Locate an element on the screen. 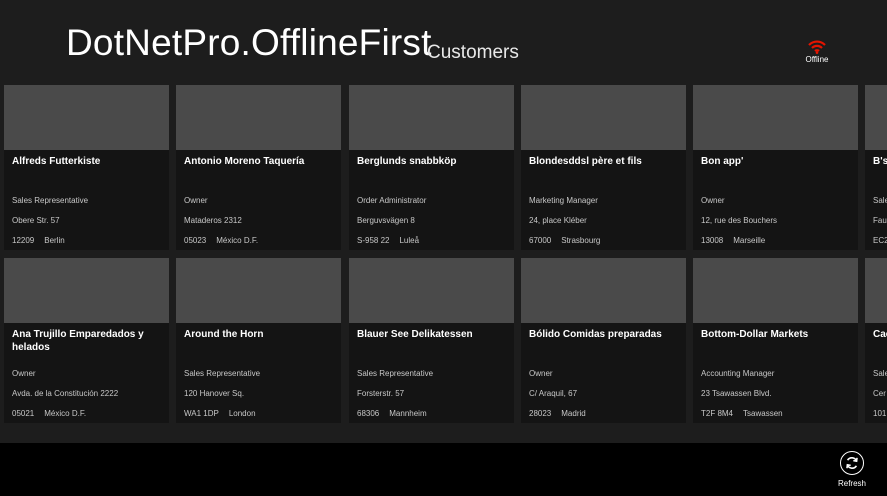 The height and width of the screenshot is (496, 887). customer-city: Strasbourg is located at coordinates (581, 240).